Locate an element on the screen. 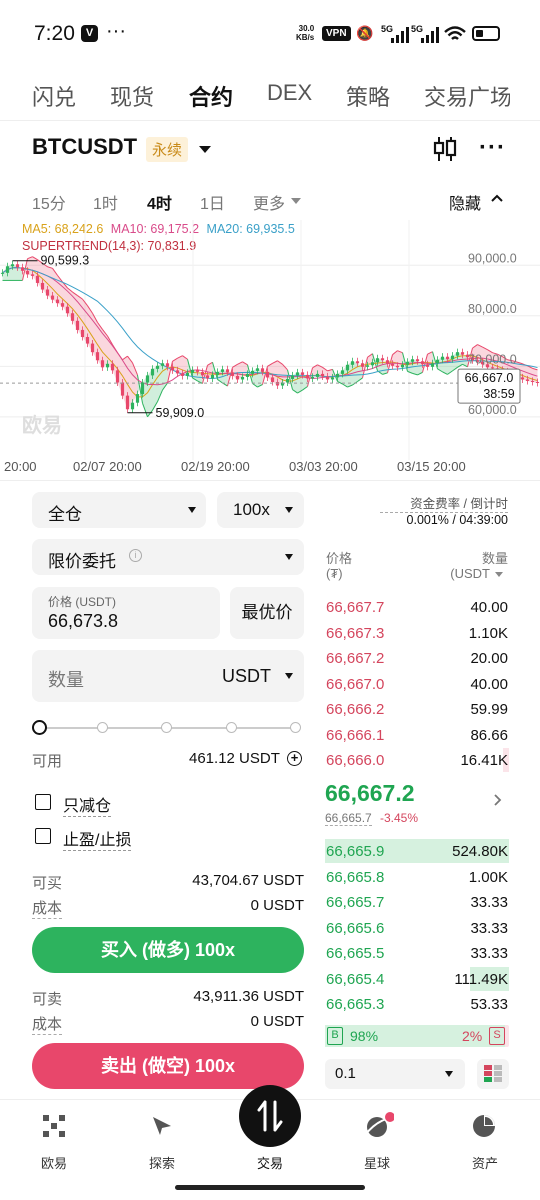 This screenshot has height=1200, width=540. bid-price: 66,665.3 is located at coordinates (355, 1004).